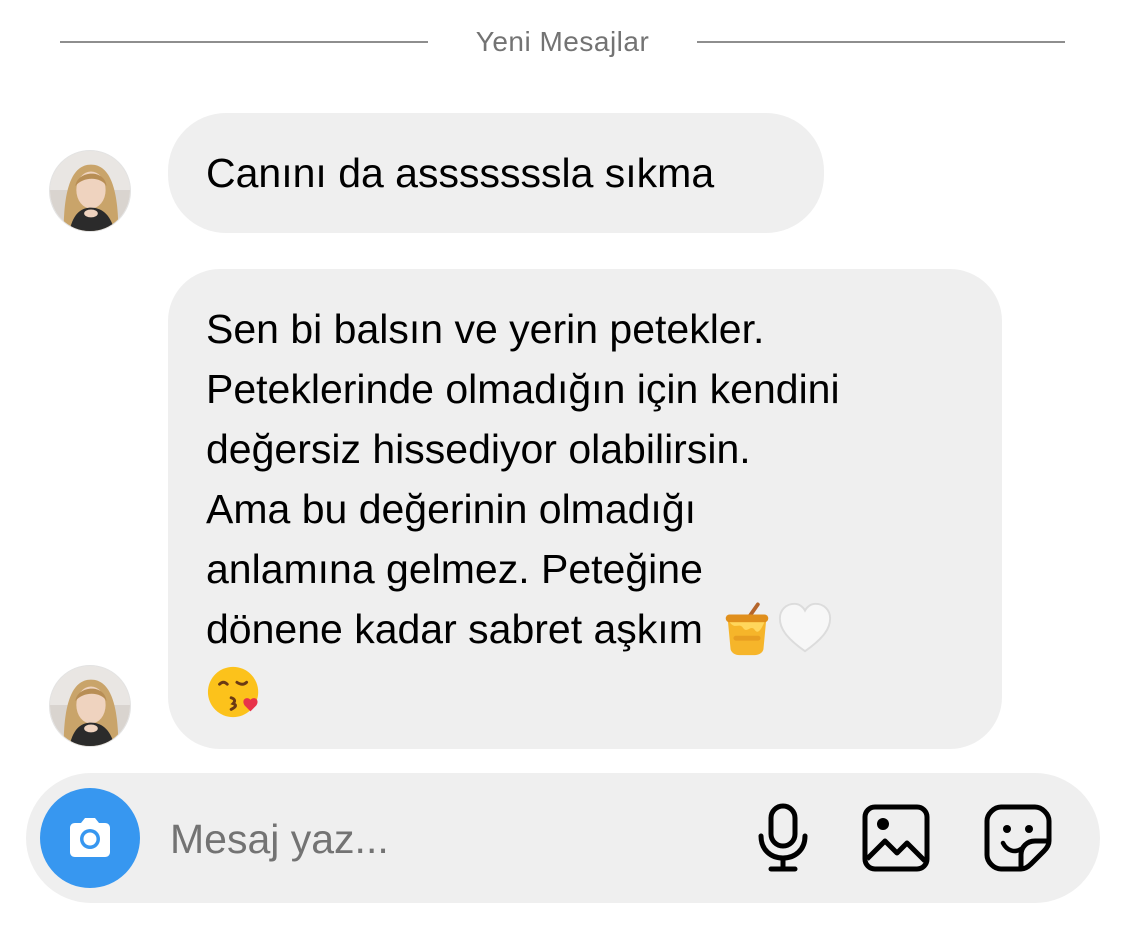 The height and width of the screenshot is (932, 1125). What do you see at coordinates (233, 692) in the screenshot?
I see `face-blowing-kiss-emoji` at bounding box center [233, 692].